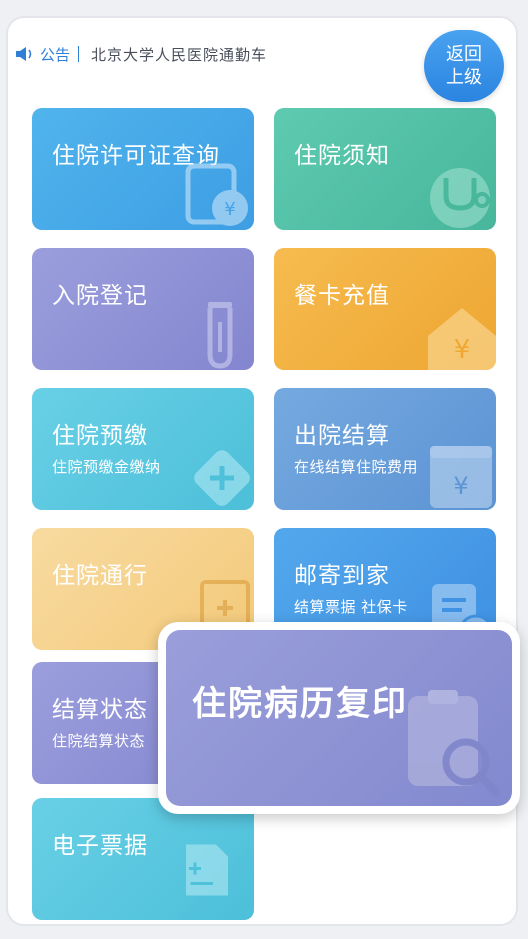 This screenshot has height=939, width=528. What do you see at coordinates (300, 704) in the screenshot?
I see `popup-title: 住院病历复印` at bounding box center [300, 704].